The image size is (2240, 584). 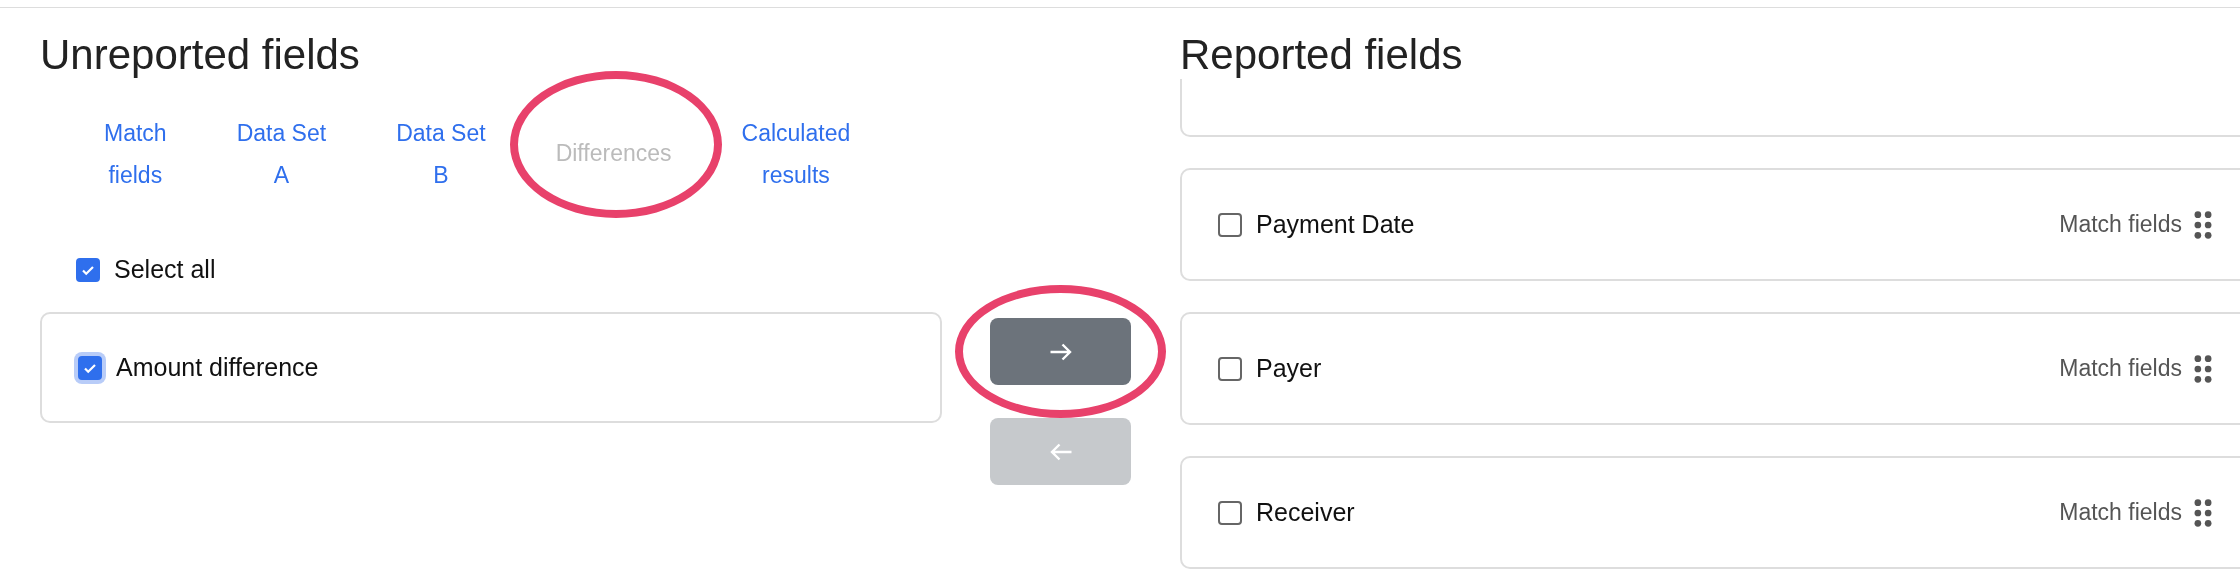 I want to click on field-card: Receiver Match fields, so click(x=1710, y=512).